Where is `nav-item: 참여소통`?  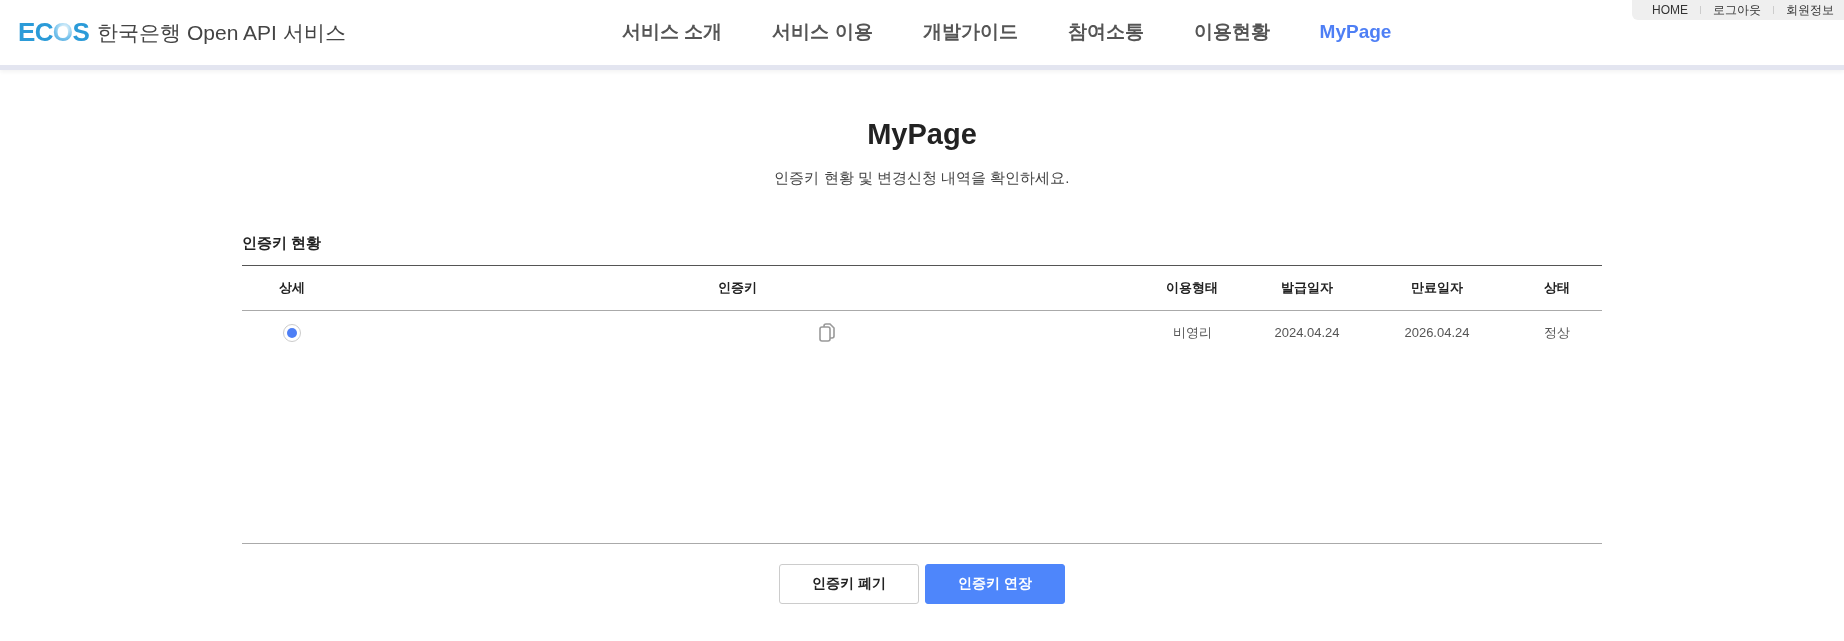 nav-item: 참여소통 is located at coordinates (1105, 32).